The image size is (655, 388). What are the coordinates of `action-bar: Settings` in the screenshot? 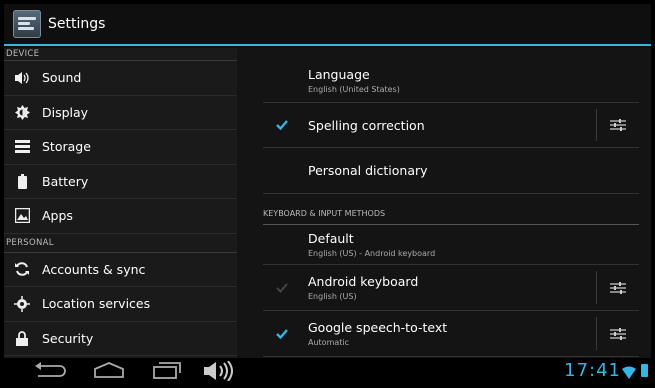 It's located at (327, 25).